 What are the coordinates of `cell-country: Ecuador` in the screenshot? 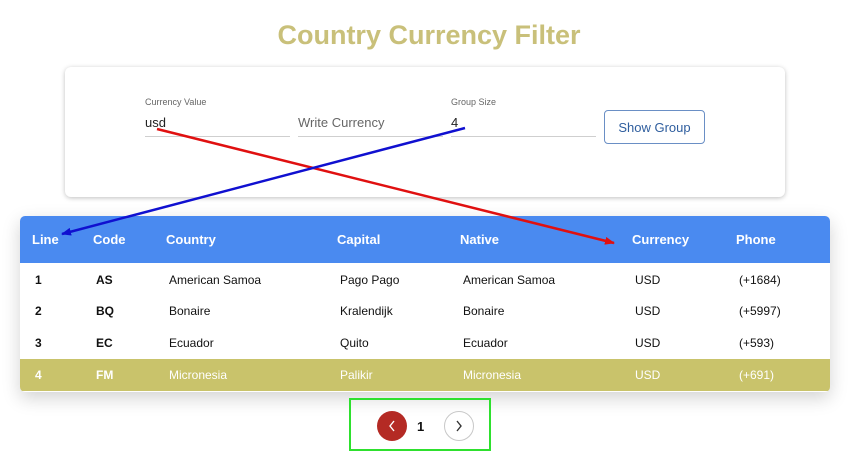 It's located at (191, 343).